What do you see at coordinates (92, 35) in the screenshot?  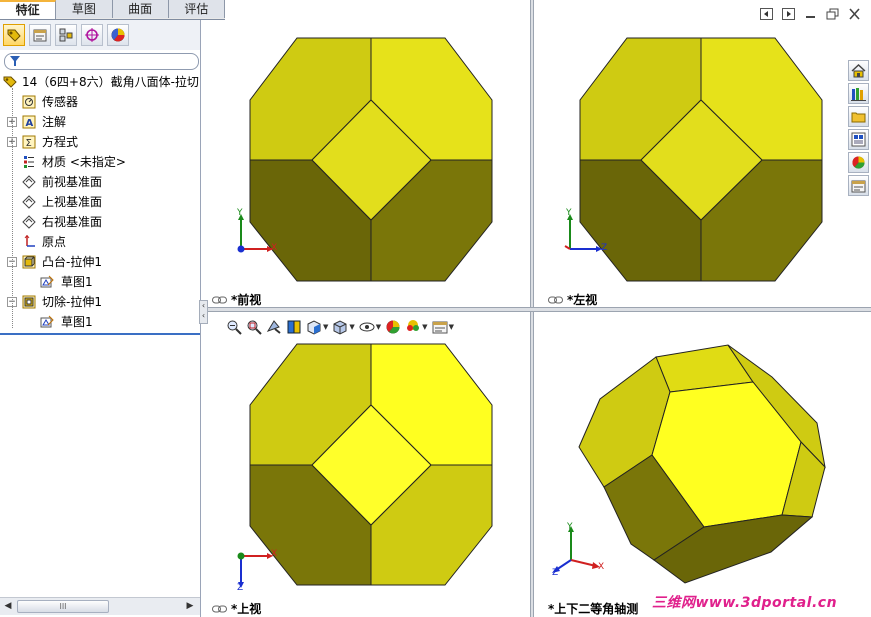 I see `dimxpert-manager-tab-icon` at bounding box center [92, 35].